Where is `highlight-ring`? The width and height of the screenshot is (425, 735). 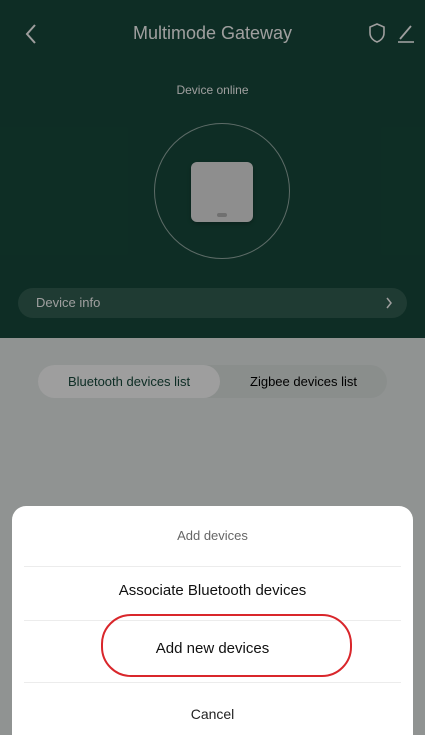 highlight-ring is located at coordinates (226, 645).